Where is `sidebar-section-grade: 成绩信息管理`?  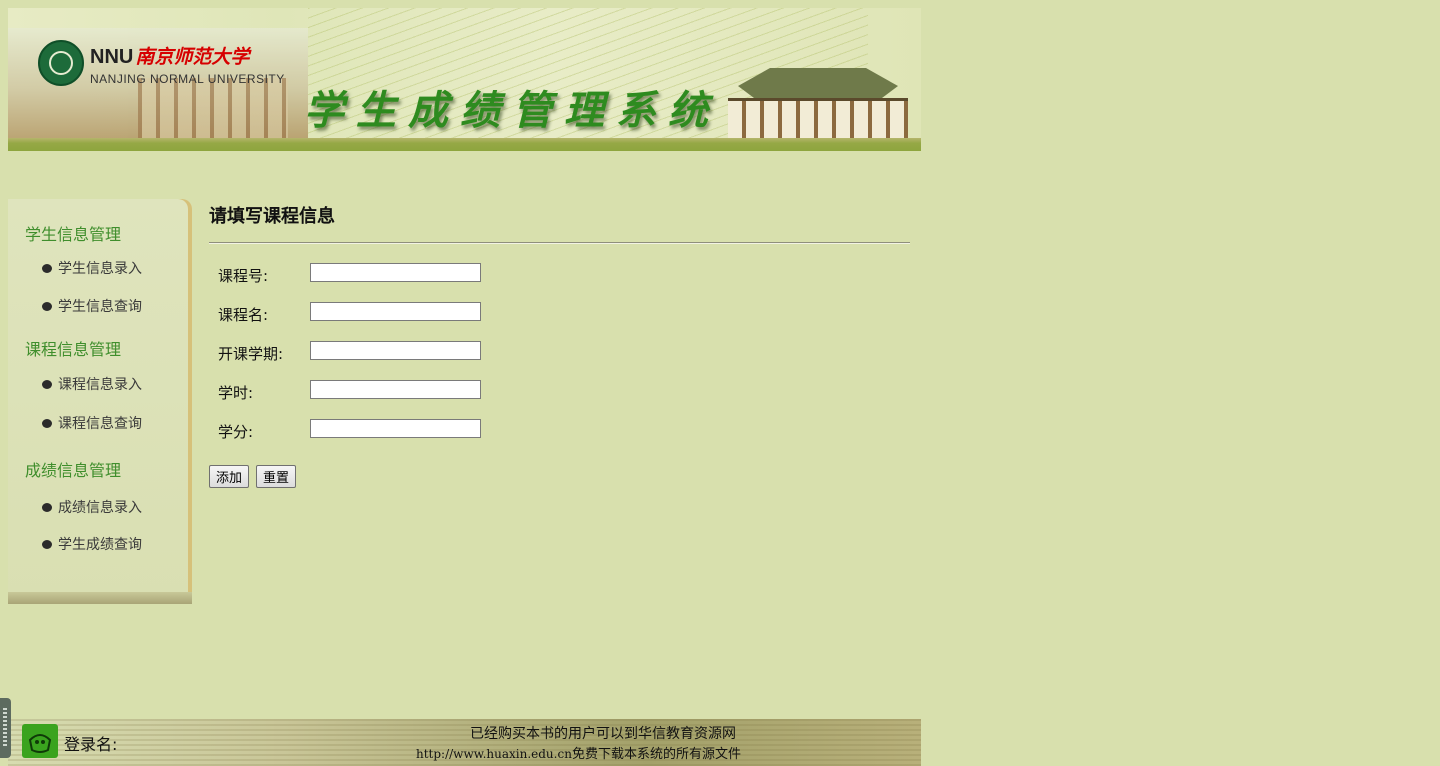
sidebar-section-grade: 成绩信息管理 is located at coordinates (73, 470).